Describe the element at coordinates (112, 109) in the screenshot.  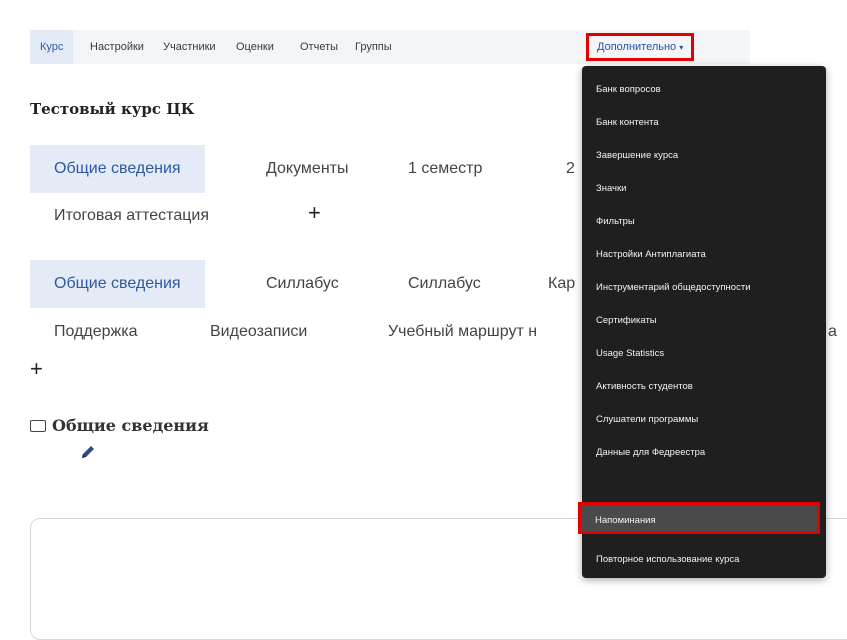
I see `course-title: Тестовый курс ЦК` at that location.